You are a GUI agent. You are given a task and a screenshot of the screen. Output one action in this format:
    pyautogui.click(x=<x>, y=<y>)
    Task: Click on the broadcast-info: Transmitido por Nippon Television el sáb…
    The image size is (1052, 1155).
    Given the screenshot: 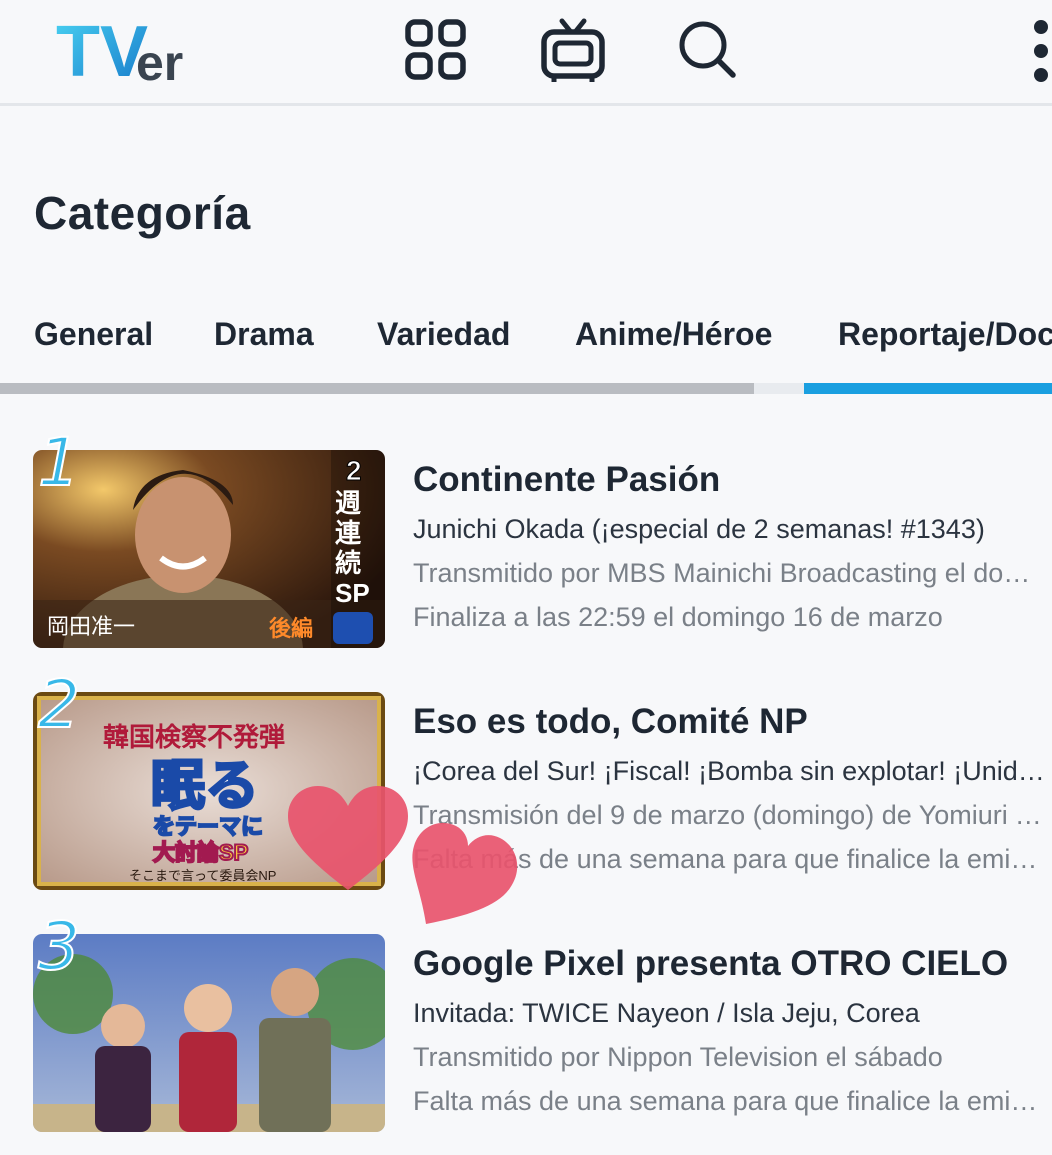 What is the action you would take?
    pyautogui.click(x=678, y=1057)
    